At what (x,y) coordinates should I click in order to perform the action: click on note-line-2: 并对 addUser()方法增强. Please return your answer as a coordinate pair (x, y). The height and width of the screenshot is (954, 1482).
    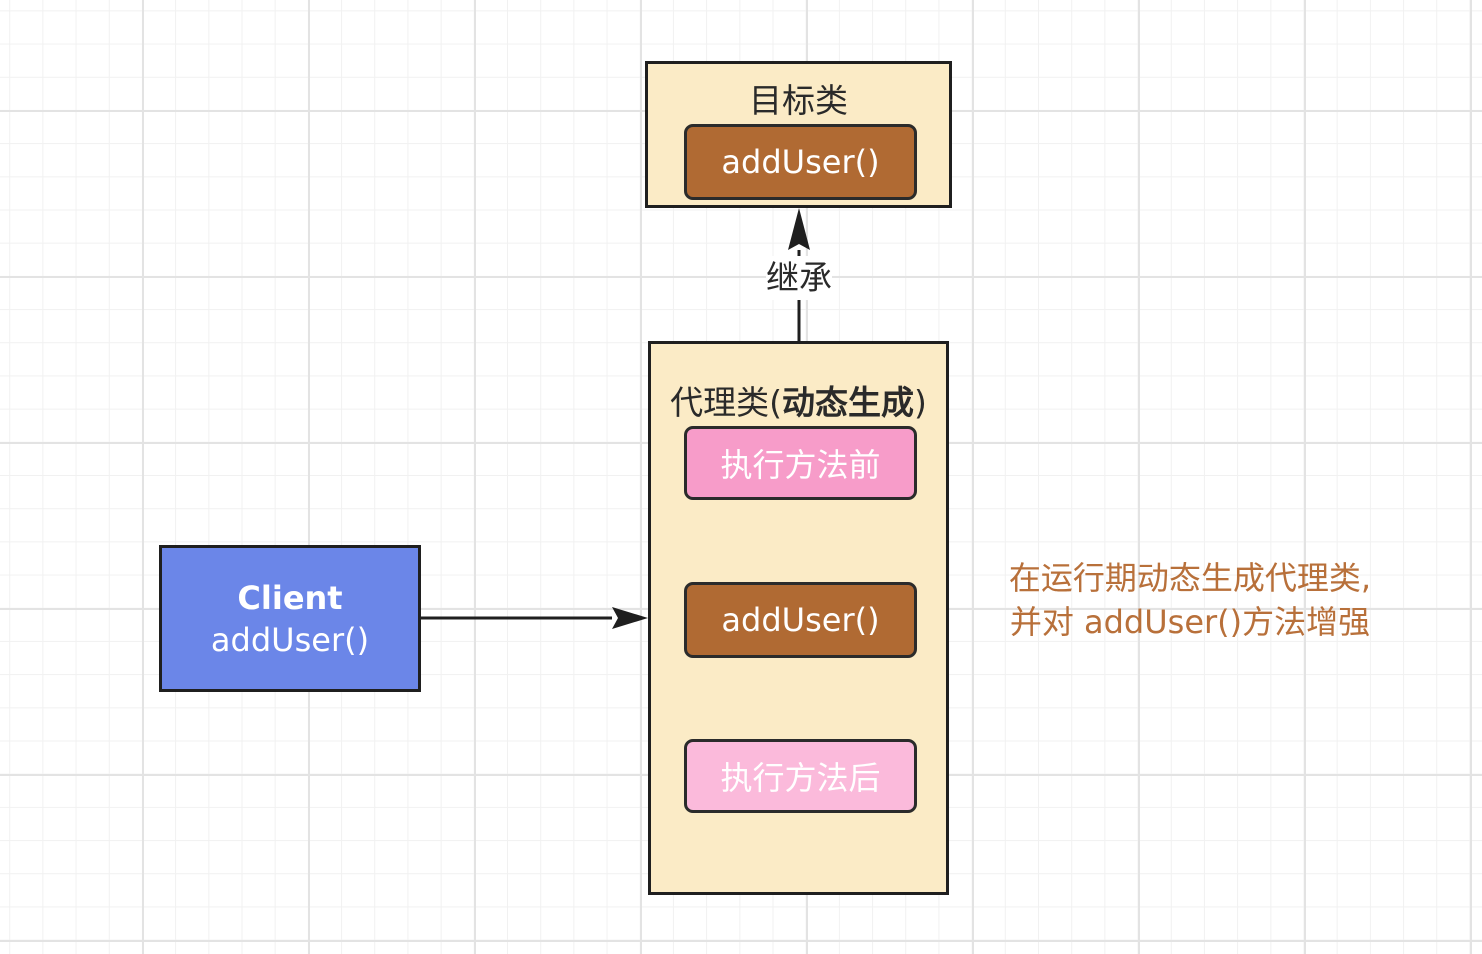
    Looking at the image, I should click on (1190, 622).